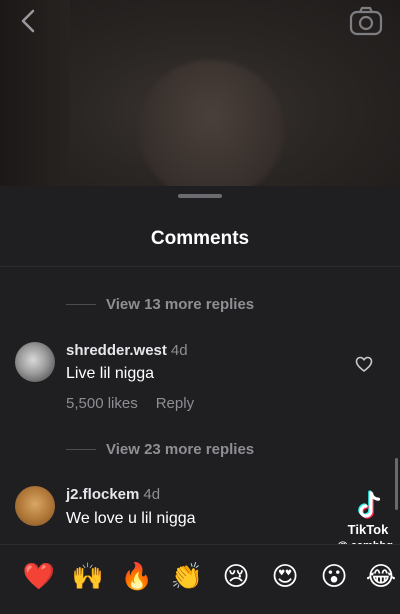 The height and width of the screenshot is (614, 400). I want to click on comment-username: shredder.west 4d, so click(127, 350).